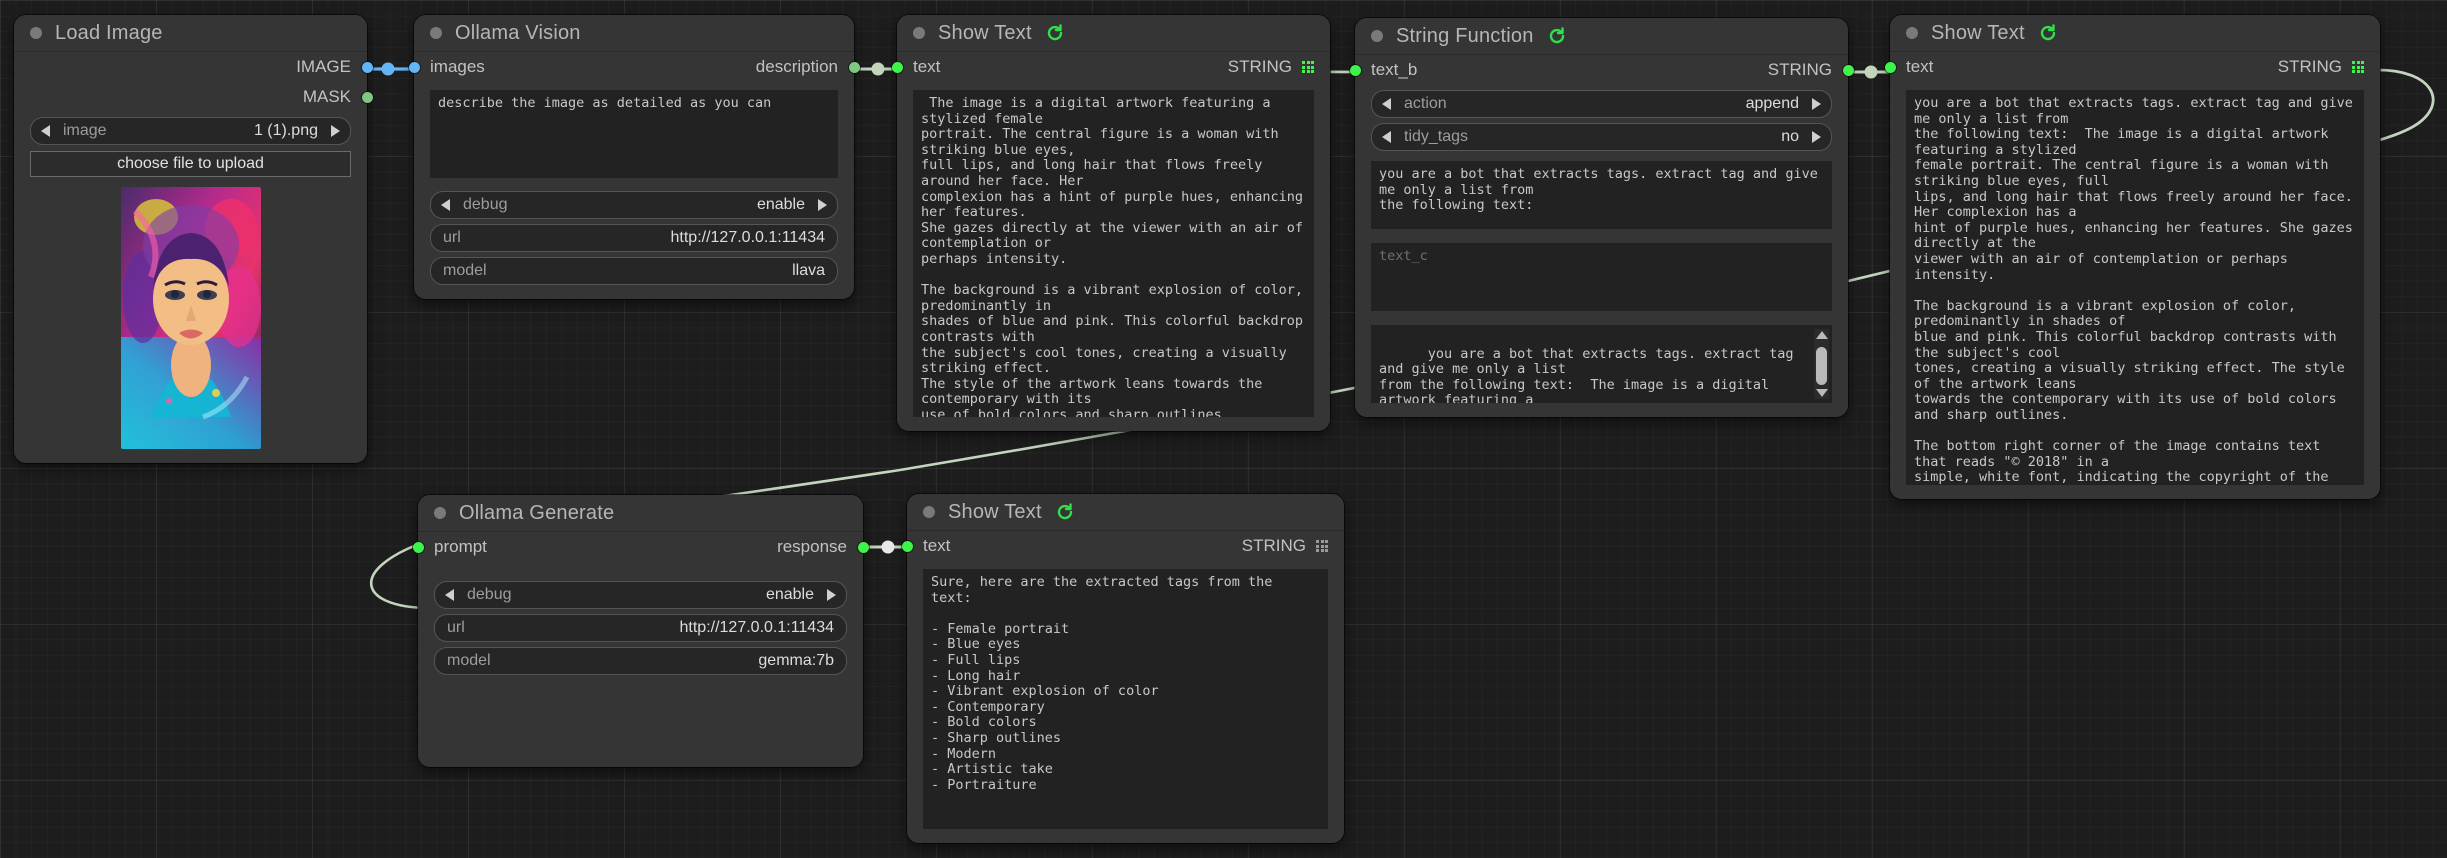 This screenshot has width=2447, height=858. What do you see at coordinates (190, 33) in the screenshot?
I see `node-title-bar: Load Image` at bounding box center [190, 33].